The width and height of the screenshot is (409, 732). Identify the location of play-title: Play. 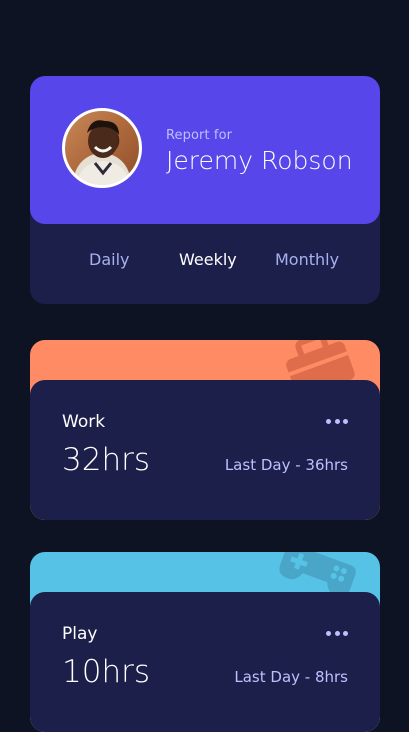
(80, 634).